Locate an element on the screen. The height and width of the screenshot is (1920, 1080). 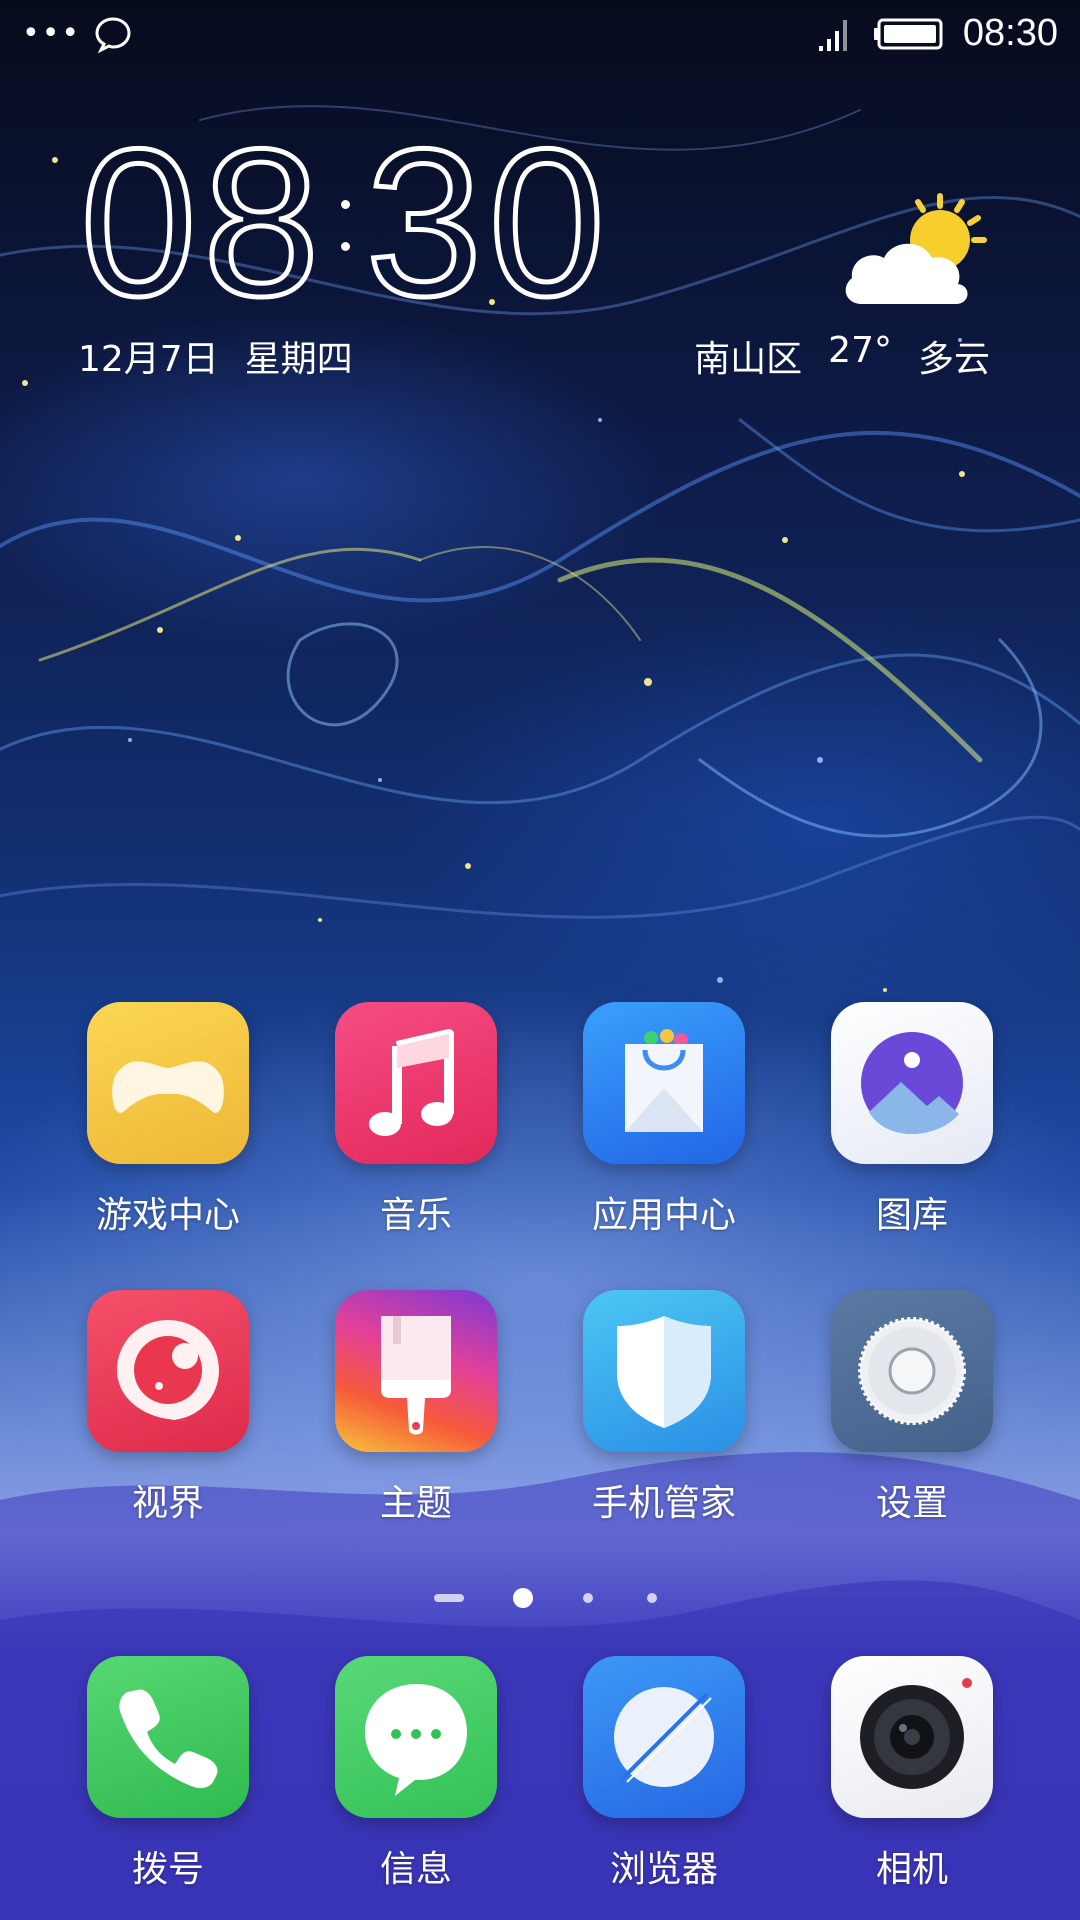
app-label: 信息 is located at coordinates (415, 1869).